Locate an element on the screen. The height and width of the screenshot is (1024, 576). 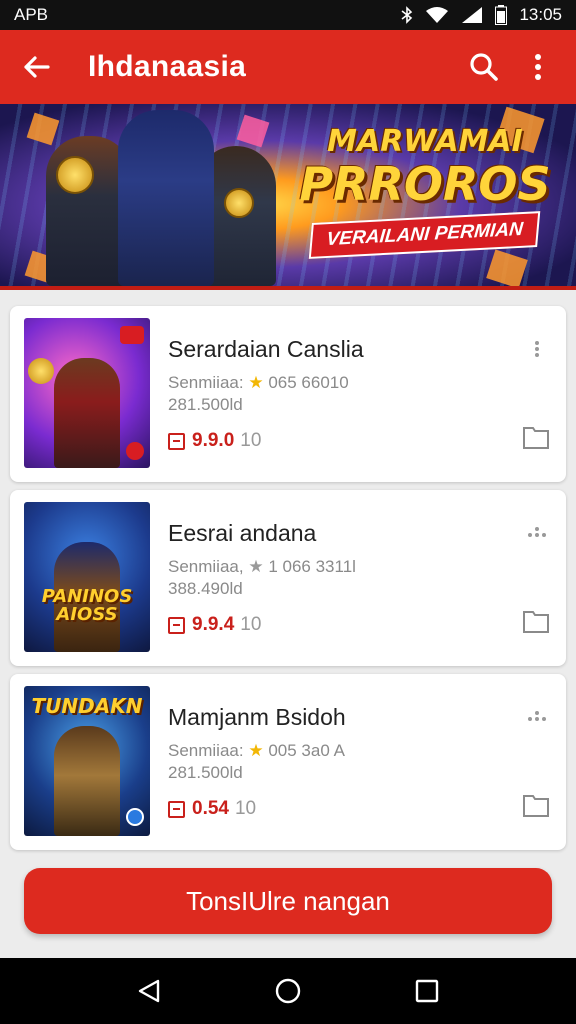
game-thumbnail is located at coordinates (87, 393).